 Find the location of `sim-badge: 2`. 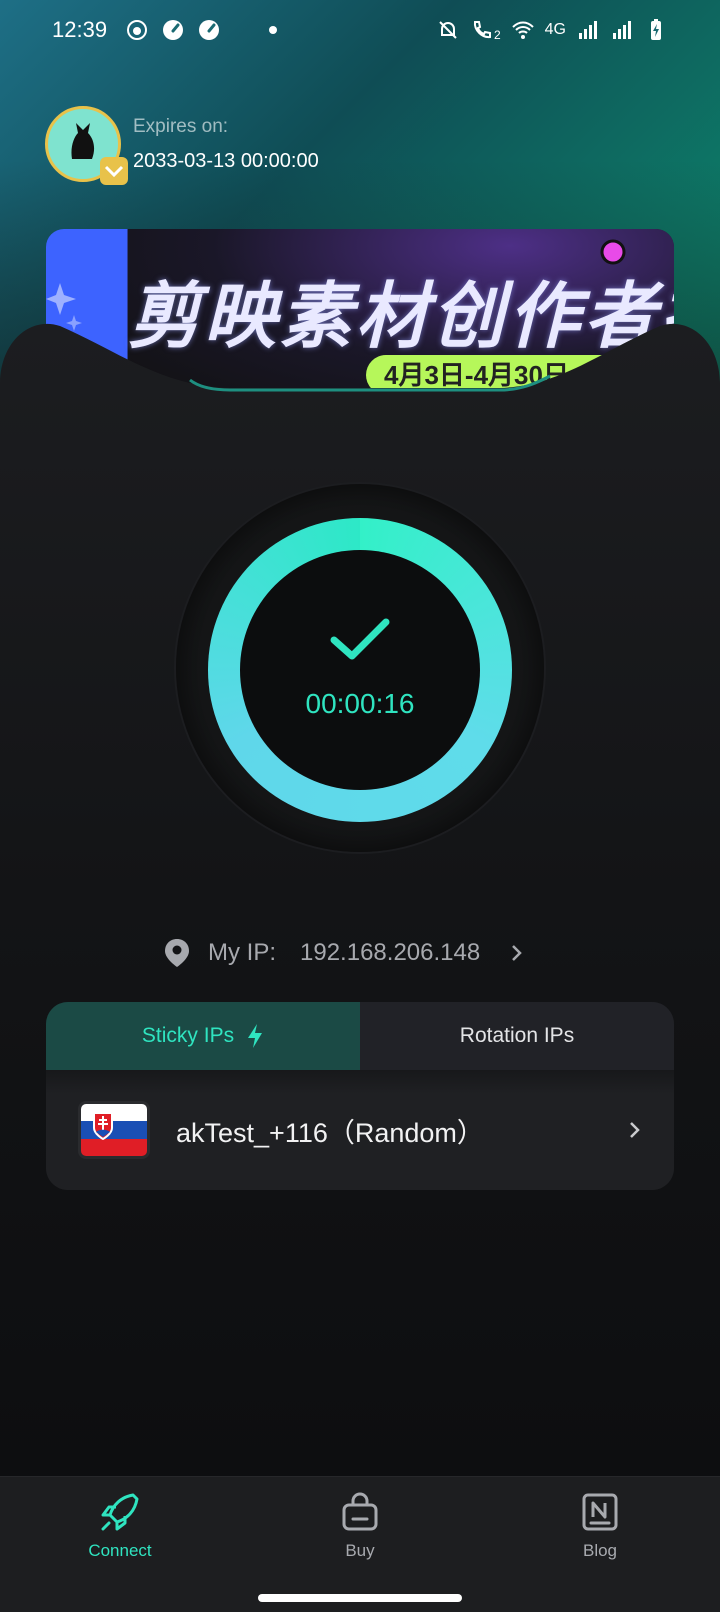

sim-badge: 2 is located at coordinates (497, 35).